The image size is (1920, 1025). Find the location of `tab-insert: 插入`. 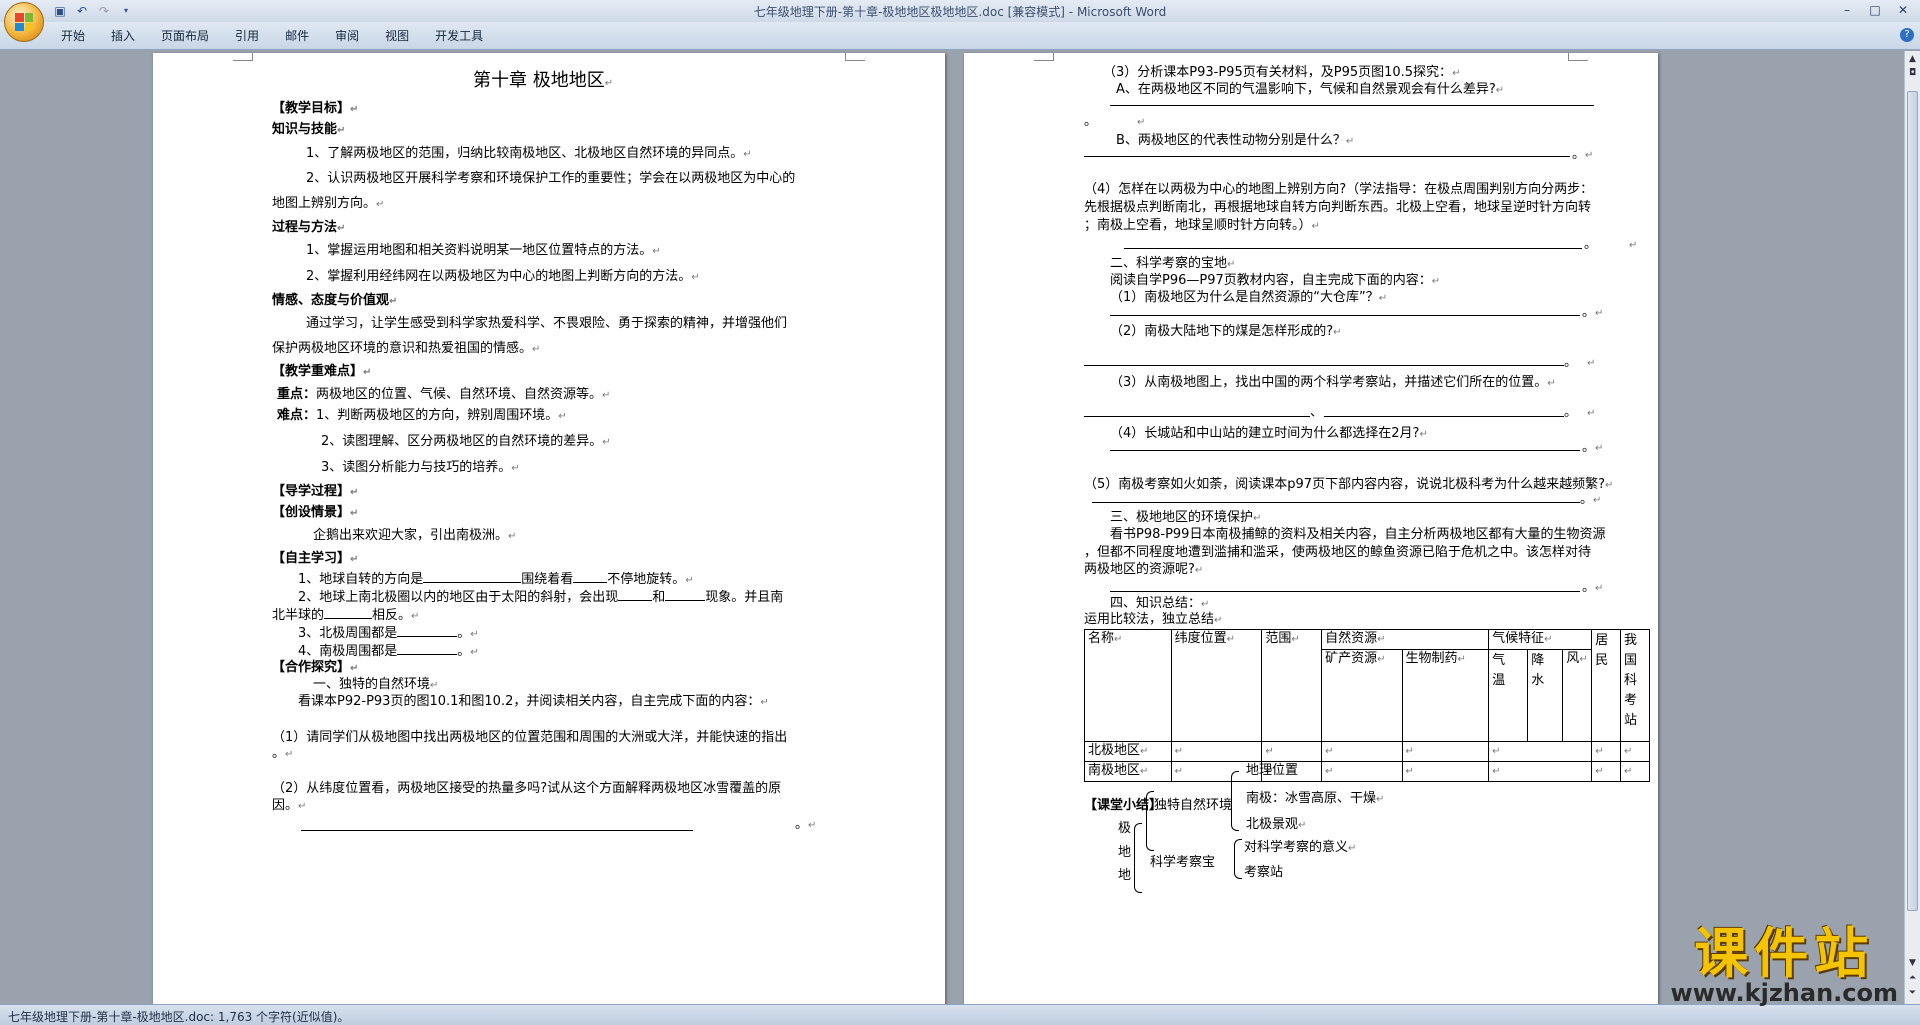

tab-insert: 插入 is located at coordinates (123, 36).